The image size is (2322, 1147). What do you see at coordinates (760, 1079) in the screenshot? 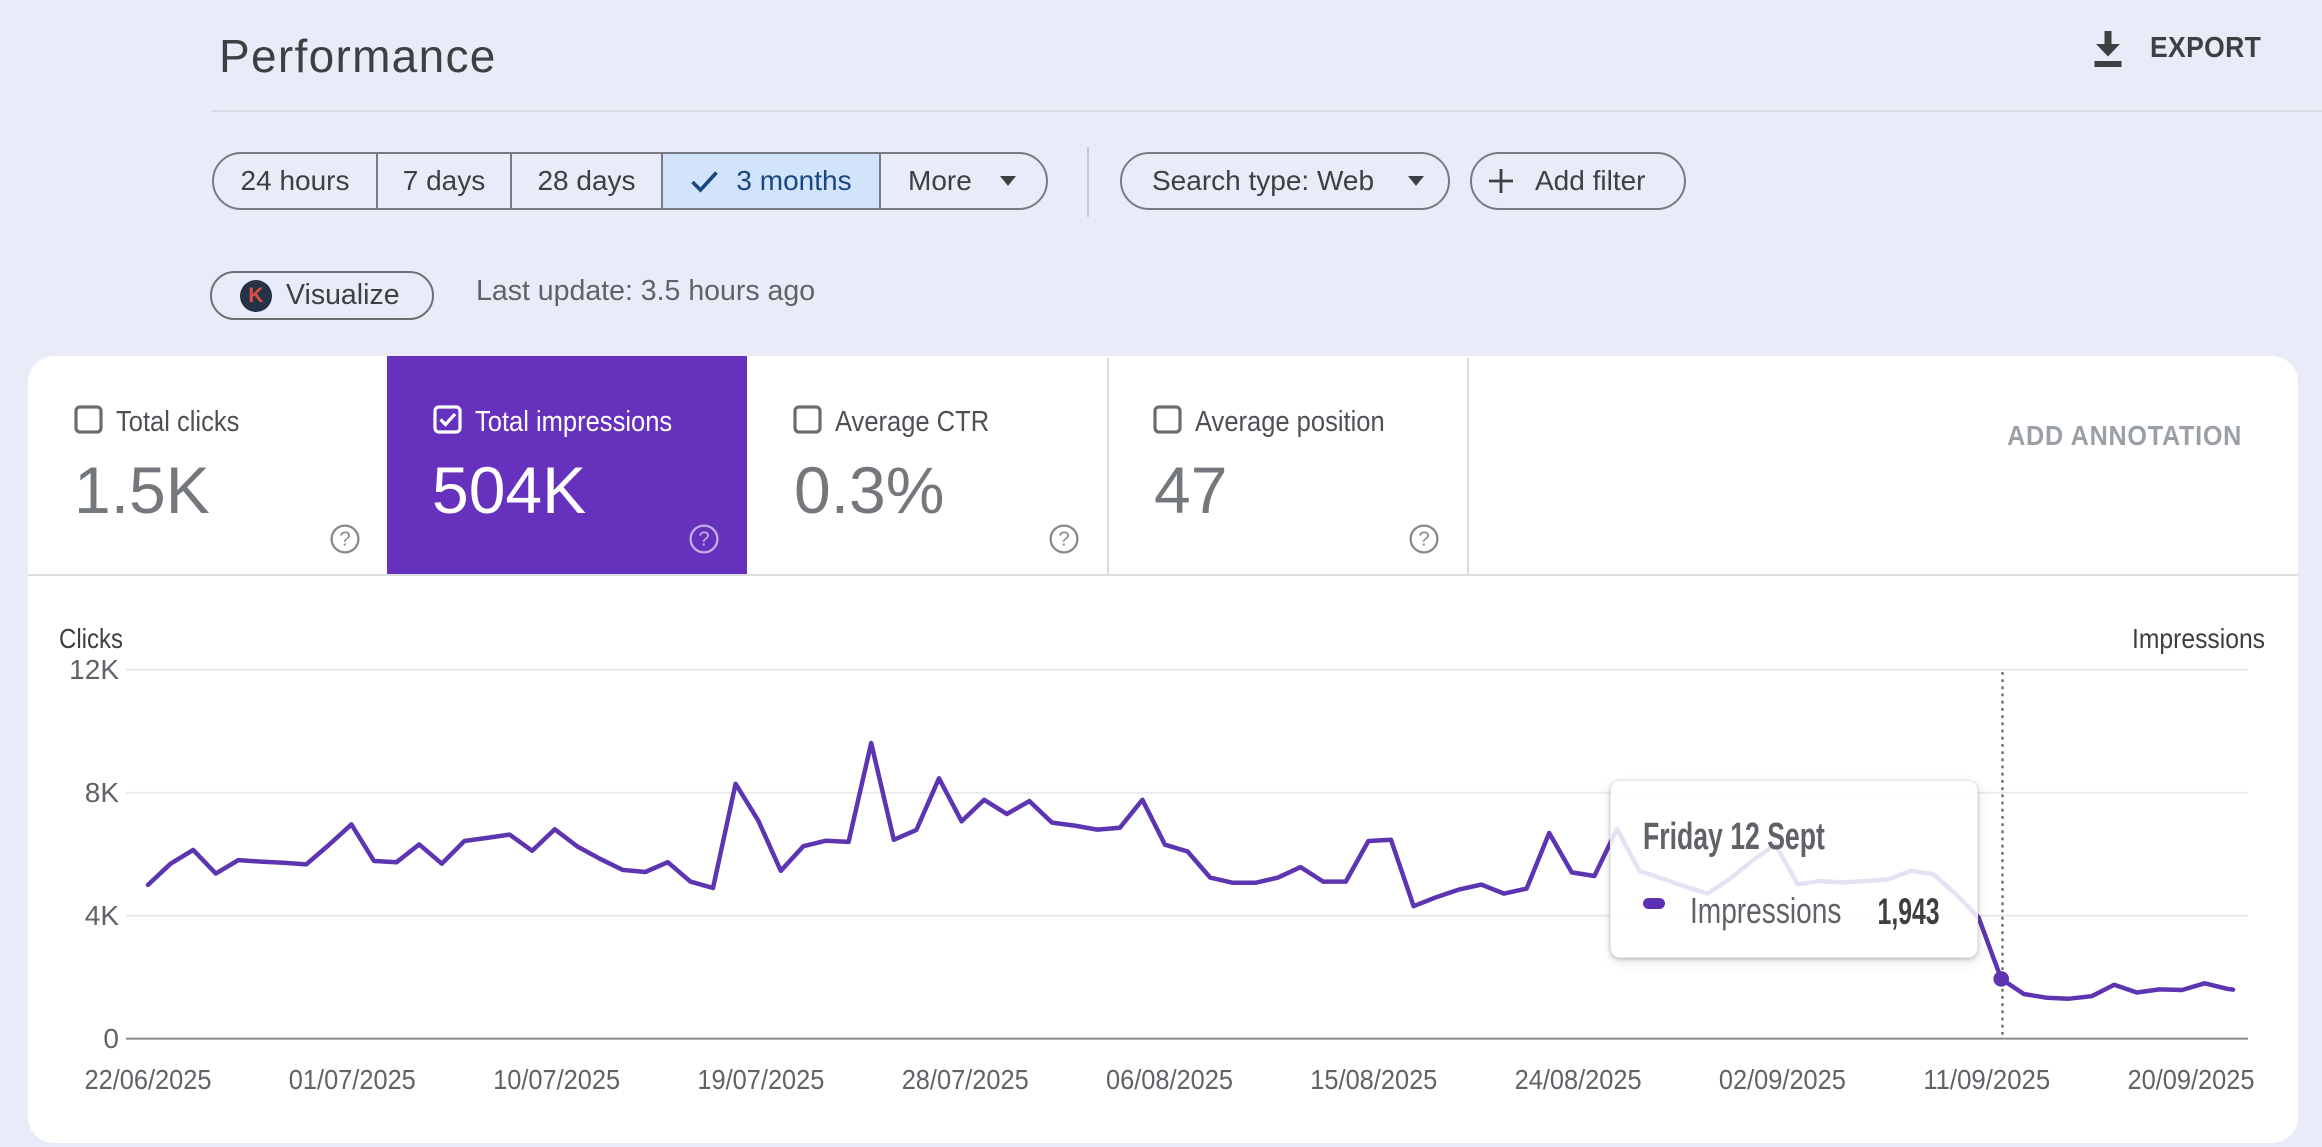
I see `svg-text: 19/07/2025` at bounding box center [760, 1079].